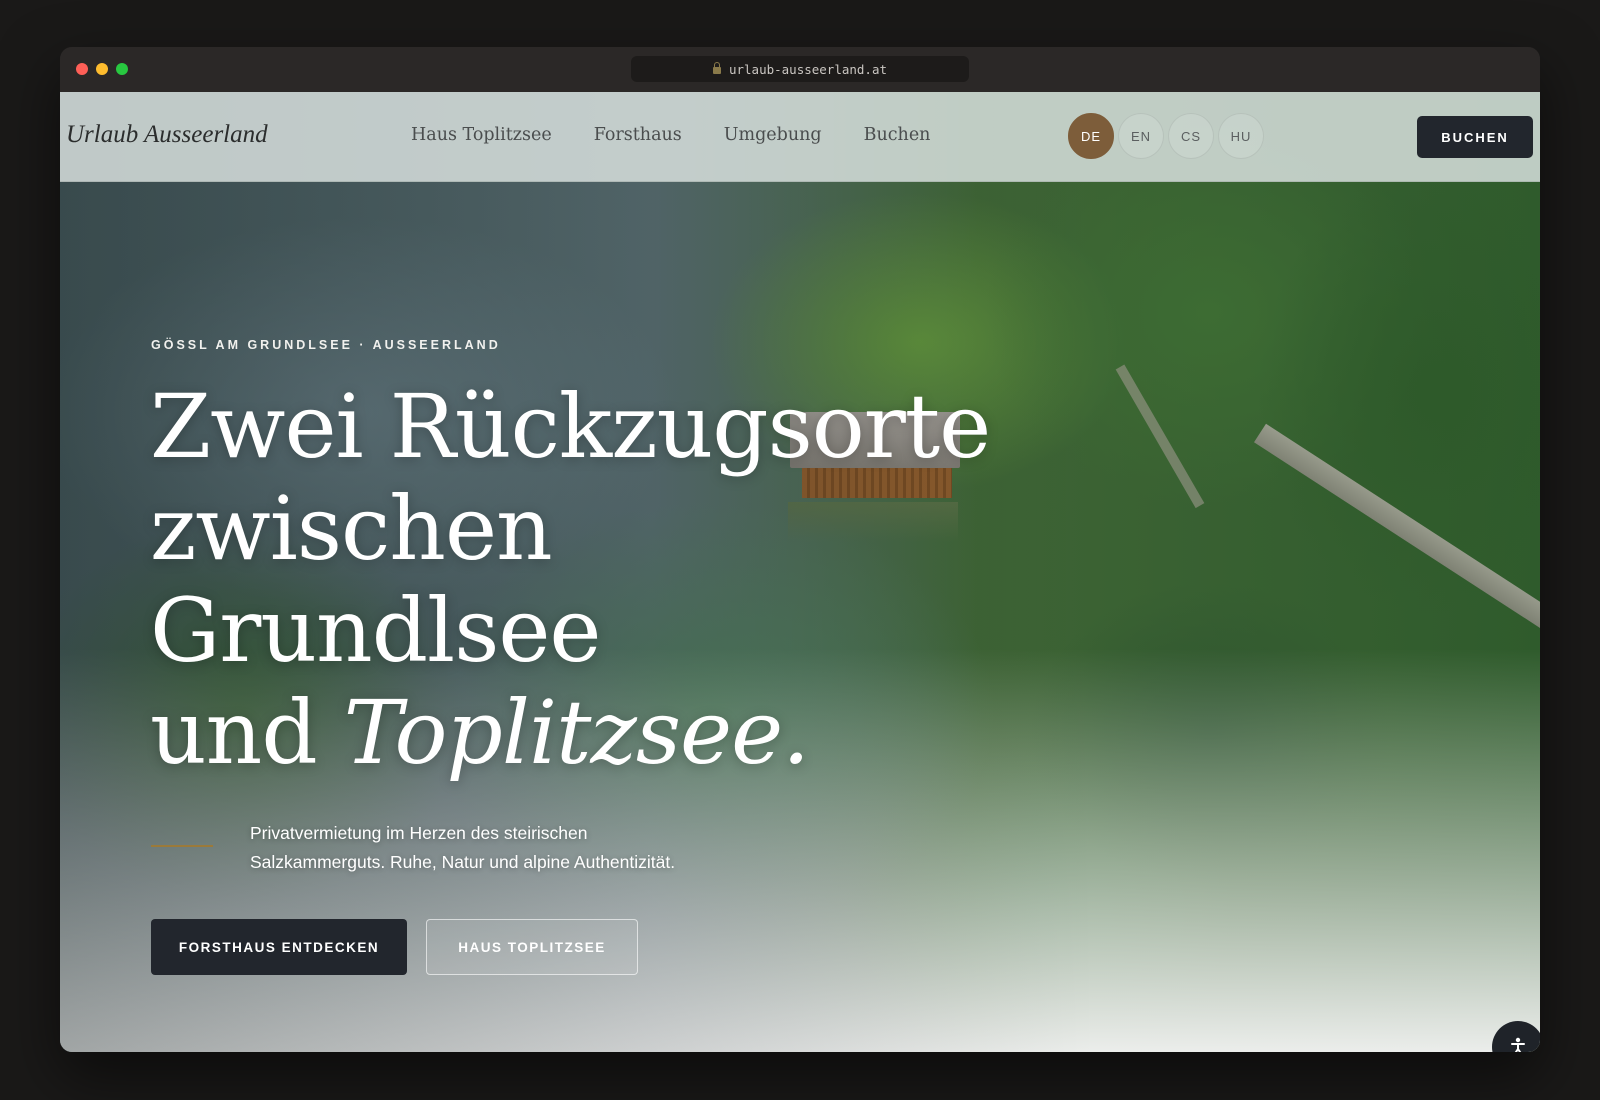  Describe the element at coordinates (1191, 136) in the screenshot. I see `language-cs: CS` at that location.